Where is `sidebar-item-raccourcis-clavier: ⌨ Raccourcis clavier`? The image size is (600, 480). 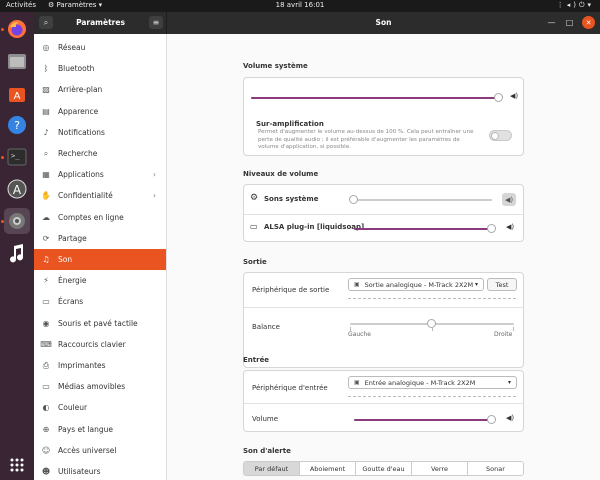 sidebar-item-raccourcis-clavier: ⌨ Raccourcis clavier is located at coordinates (100, 344).